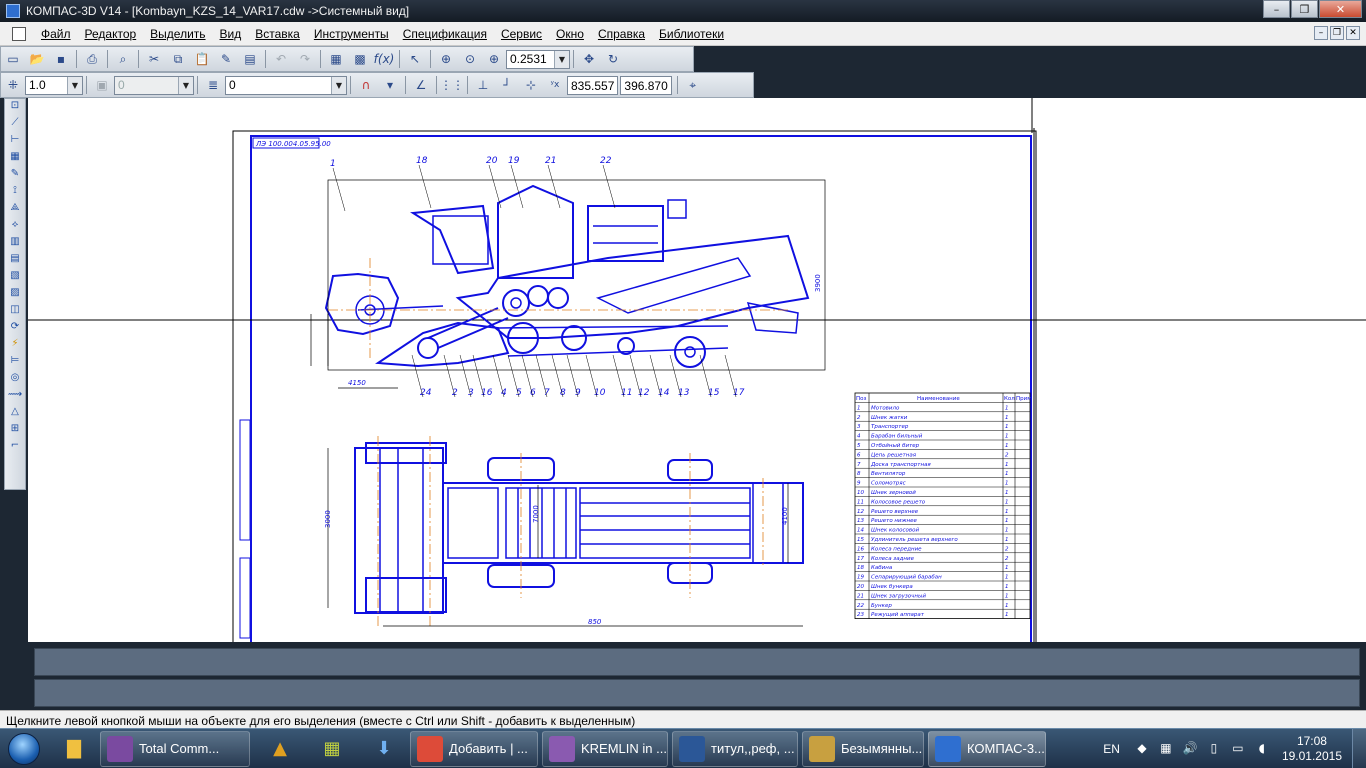 The image size is (1366, 768). What do you see at coordinates (15, 176) in the screenshot?
I see `edit-icon: ✎` at bounding box center [15, 176].